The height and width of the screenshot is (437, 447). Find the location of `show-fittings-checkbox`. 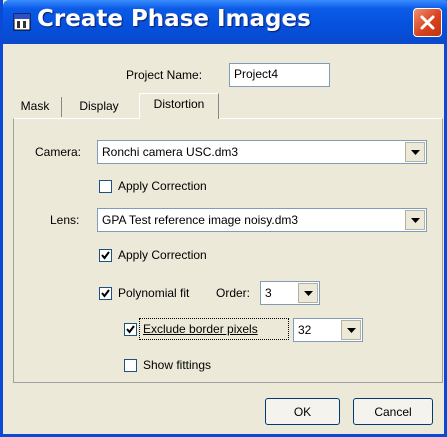

show-fittings-checkbox is located at coordinates (130, 365).